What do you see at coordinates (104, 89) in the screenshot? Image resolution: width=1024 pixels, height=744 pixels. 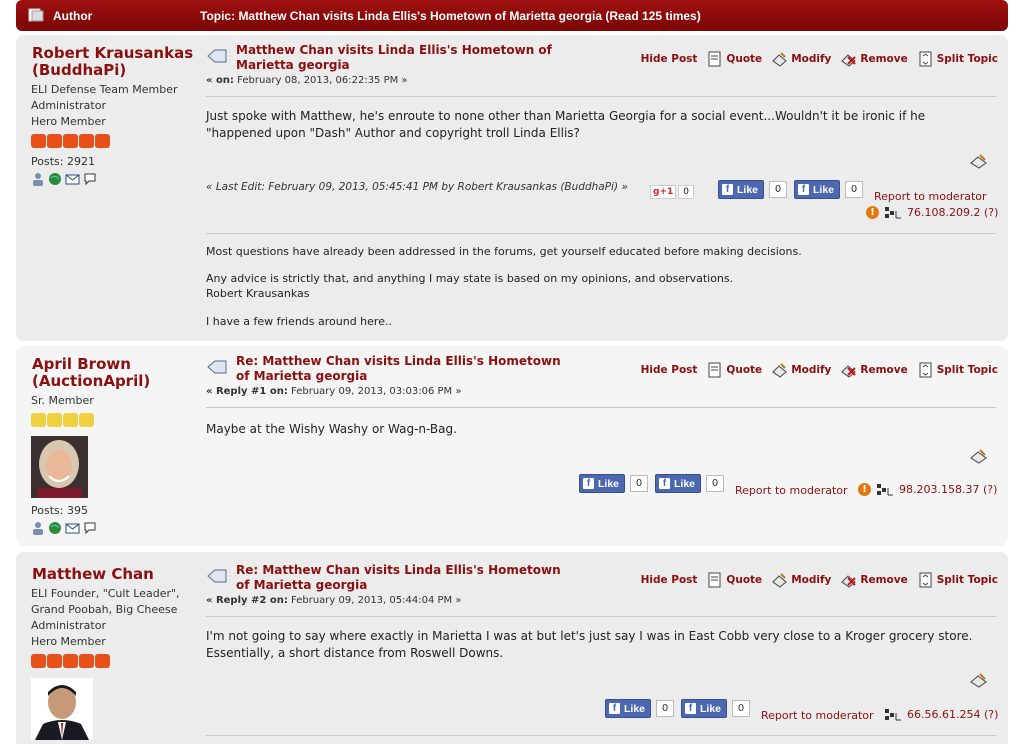 I see `member-group: ELI Defense Team Member` at bounding box center [104, 89].